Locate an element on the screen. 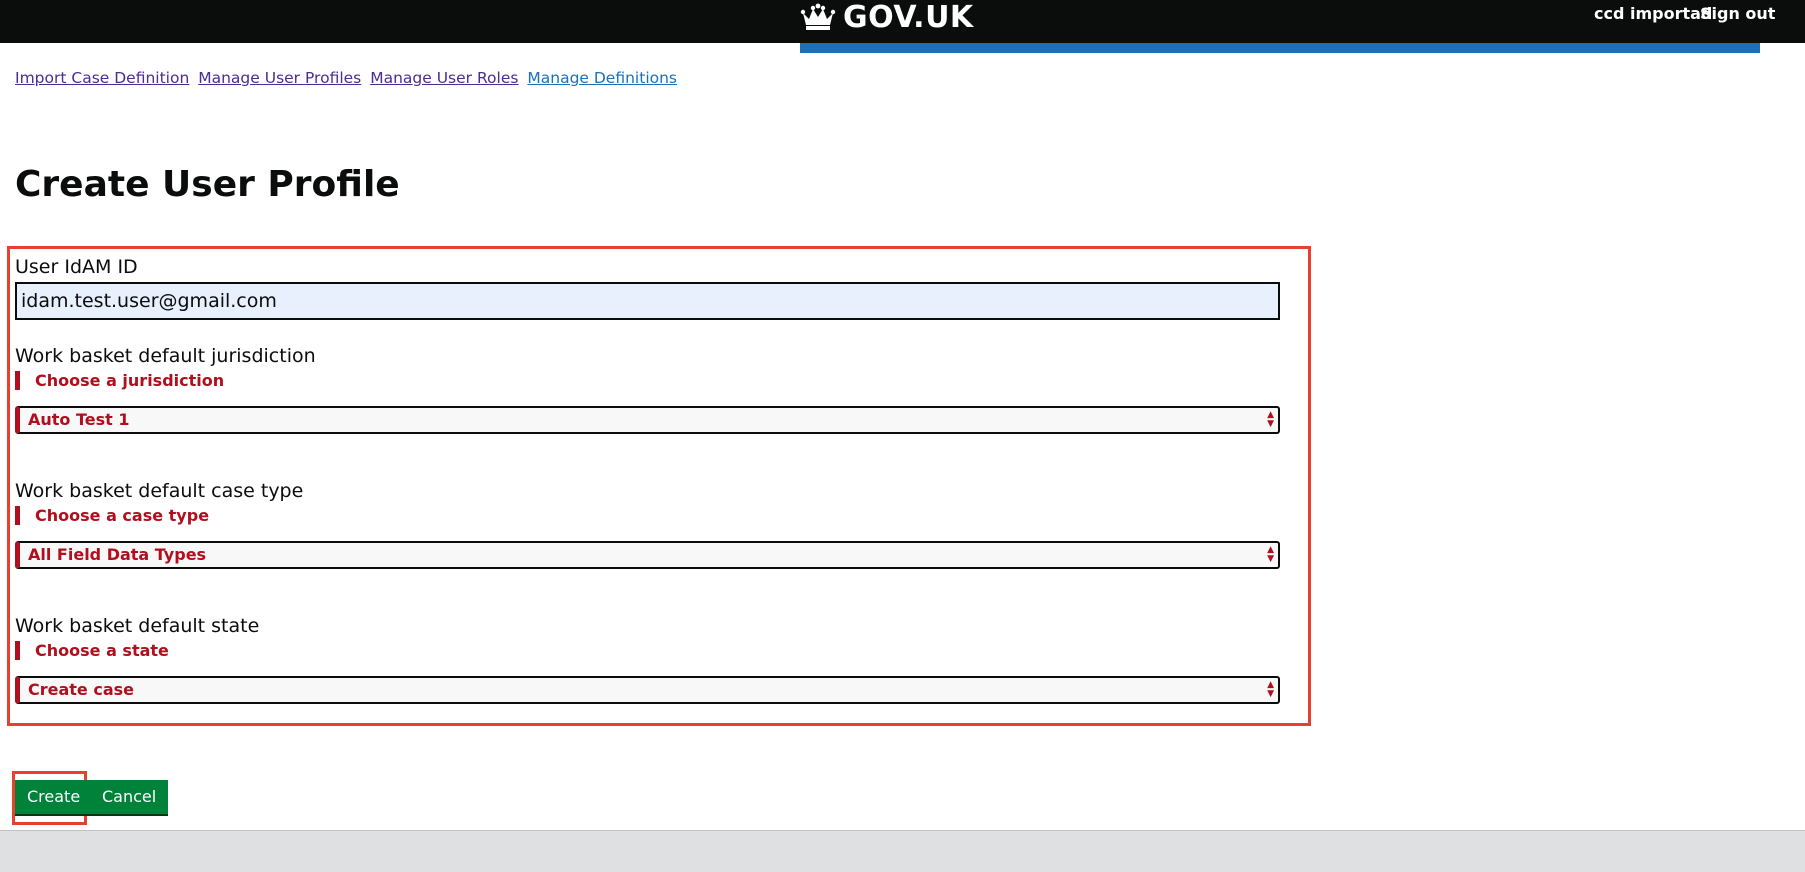 The width and height of the screenshot is (1805, 872). case-type-select: All Field Data Types ▲ ▼ is located at coordinates (647, 555).